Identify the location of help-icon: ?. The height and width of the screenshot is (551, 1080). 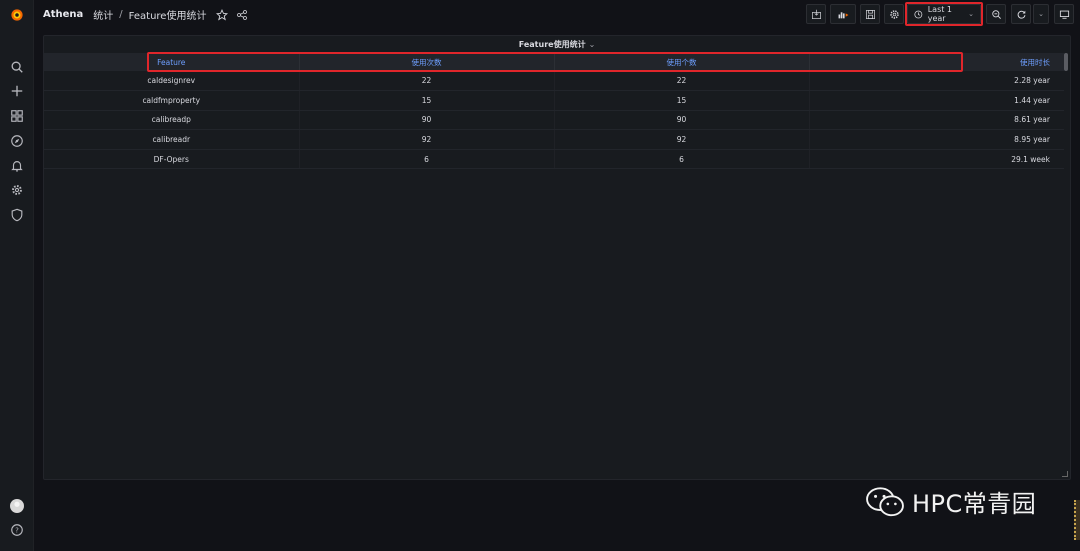
(17, 530).